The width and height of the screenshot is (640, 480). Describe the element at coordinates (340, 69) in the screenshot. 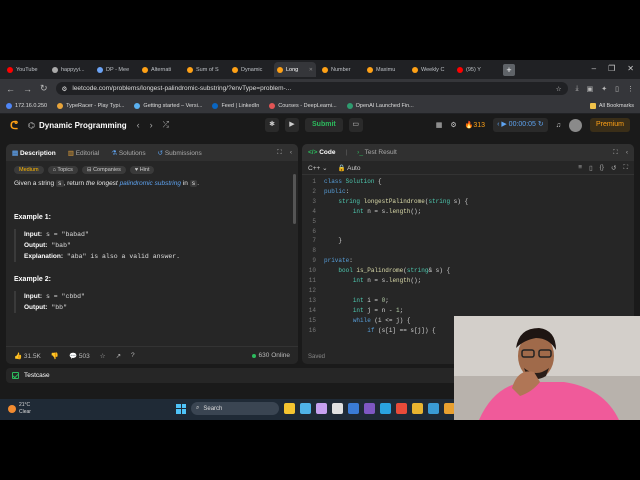

I see `browser-tab: Number` at that location.